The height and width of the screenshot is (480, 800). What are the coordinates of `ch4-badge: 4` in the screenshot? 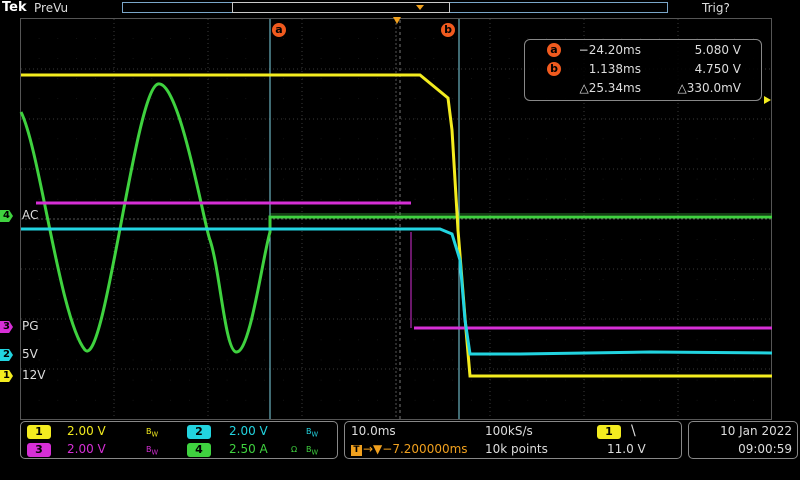 It's located at (199, 450).